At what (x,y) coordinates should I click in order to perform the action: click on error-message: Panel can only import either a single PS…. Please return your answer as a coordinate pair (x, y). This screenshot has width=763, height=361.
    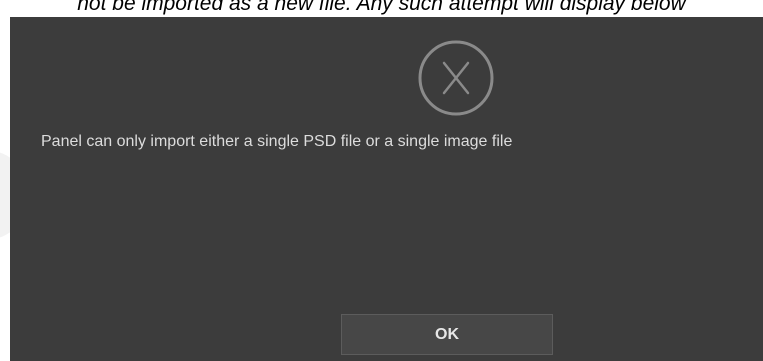
    Looking at the image, I should click on (277, 141).